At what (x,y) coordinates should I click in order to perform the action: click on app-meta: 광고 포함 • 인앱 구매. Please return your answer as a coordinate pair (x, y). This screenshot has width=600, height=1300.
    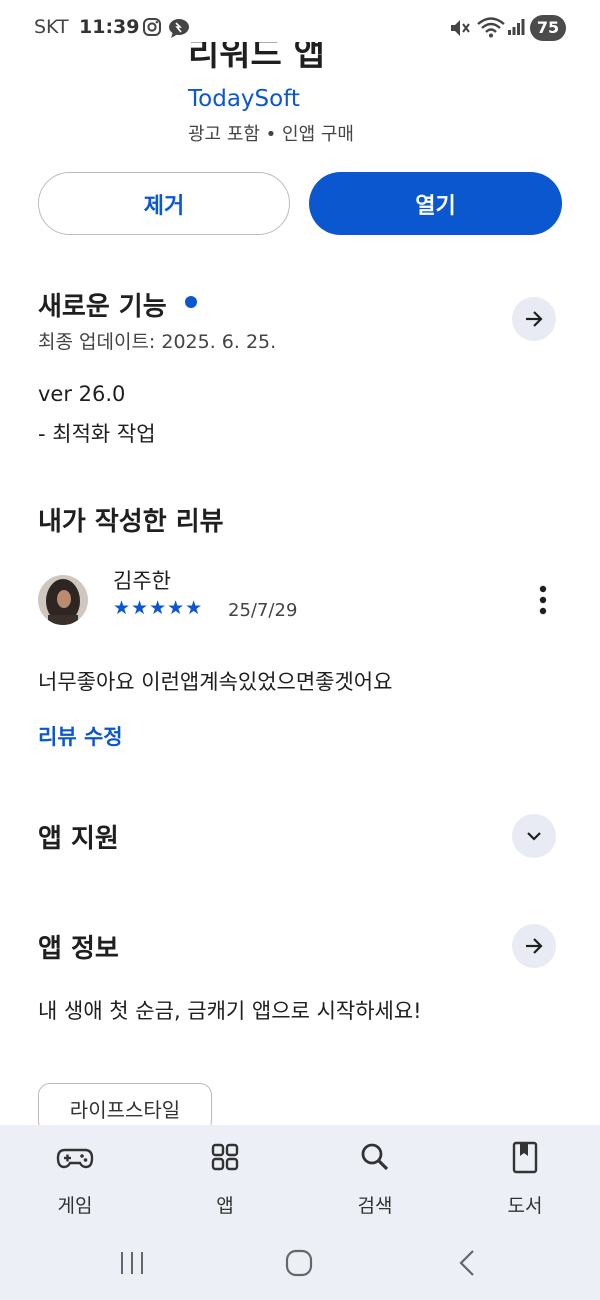
    Looking at the image, I should click on (271, 134).